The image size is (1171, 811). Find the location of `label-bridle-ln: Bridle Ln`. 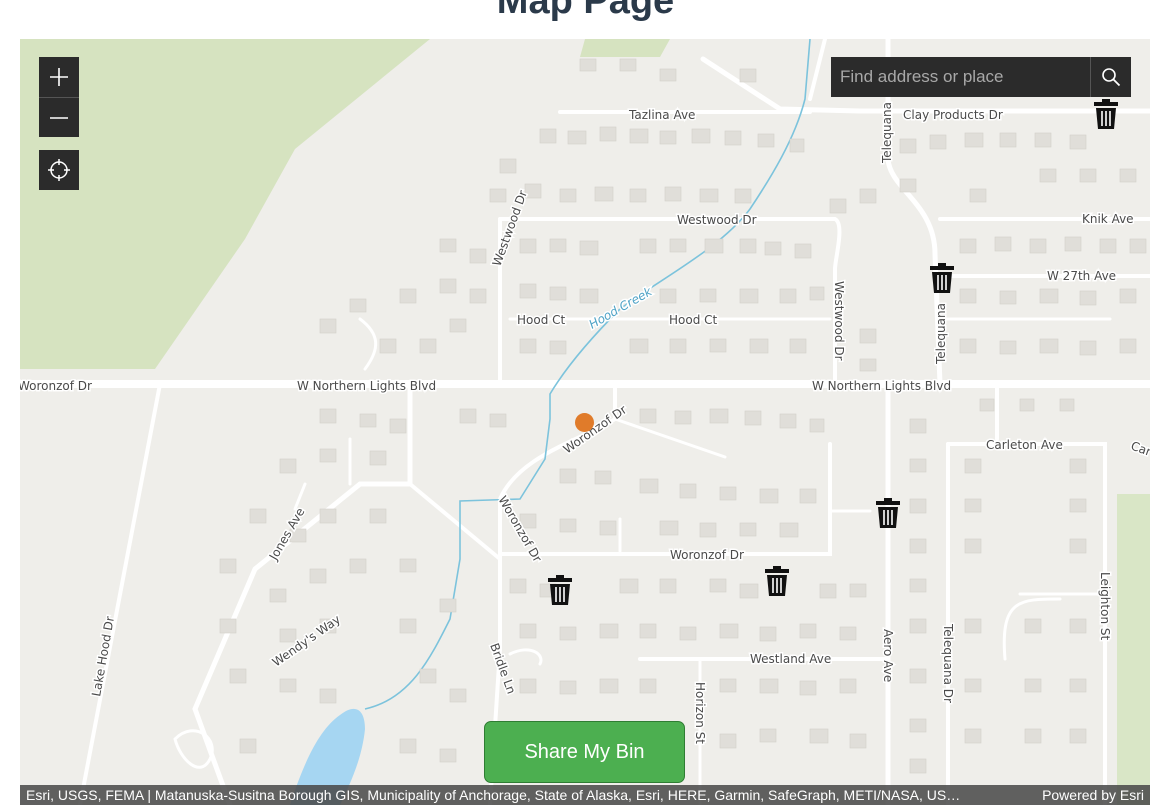

label-bridle-ln: Bridle Ln is located at coordinates (502, 668).